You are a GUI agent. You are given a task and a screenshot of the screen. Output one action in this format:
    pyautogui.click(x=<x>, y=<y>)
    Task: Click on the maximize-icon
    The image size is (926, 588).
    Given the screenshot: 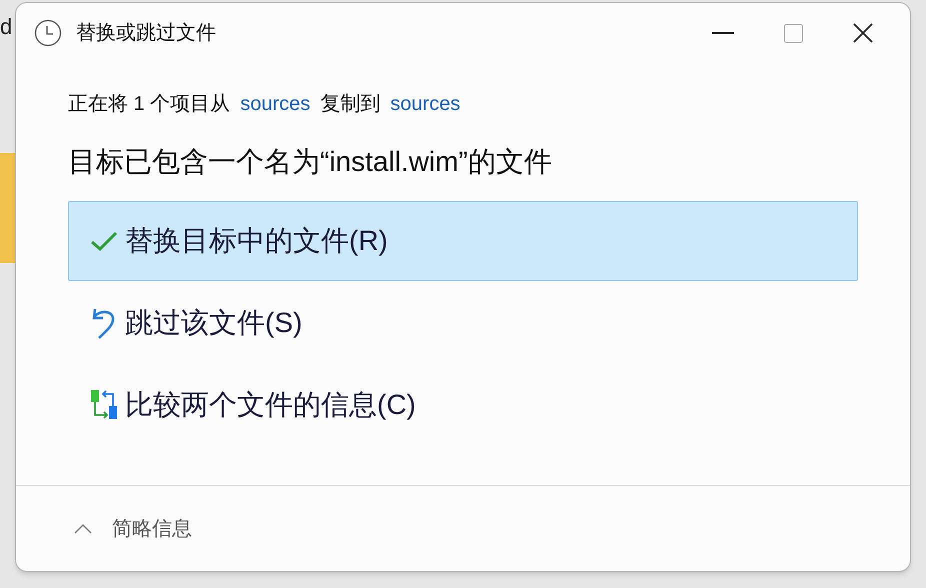 What is the action you would take?
    pyautogui.click(x=793, y=33)
    